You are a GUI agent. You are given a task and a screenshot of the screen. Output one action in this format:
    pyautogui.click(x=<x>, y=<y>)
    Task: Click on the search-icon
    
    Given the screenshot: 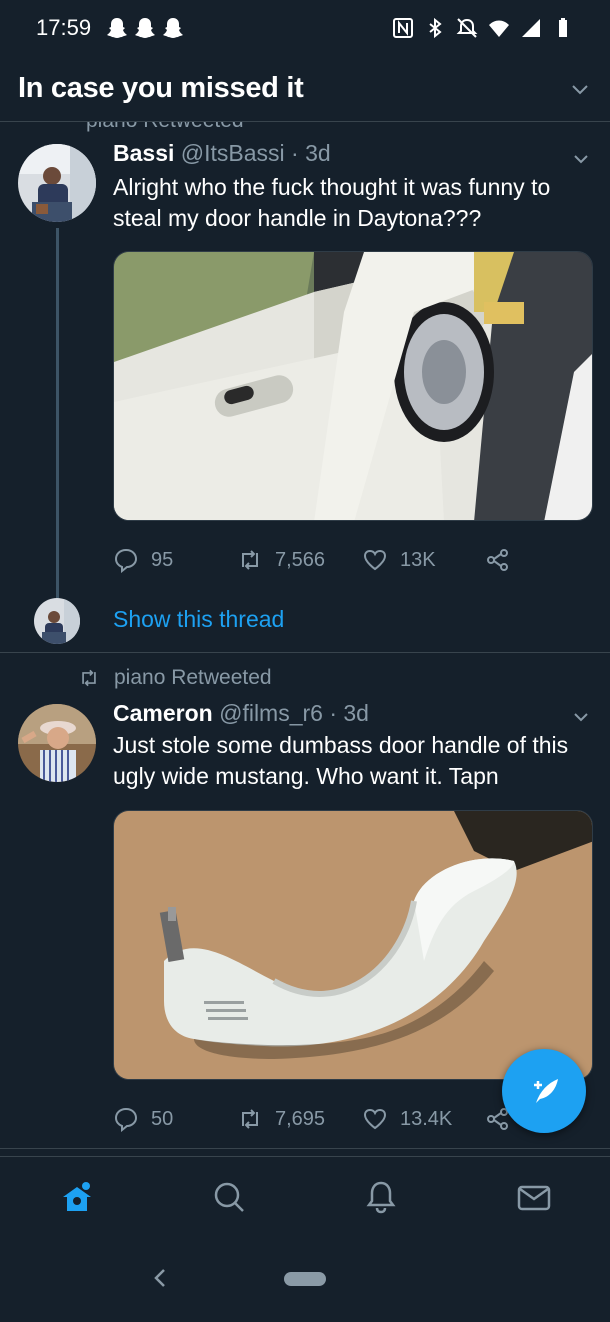 What is the action you would take?
    pyautogui.click(x=229, y=1197)
    